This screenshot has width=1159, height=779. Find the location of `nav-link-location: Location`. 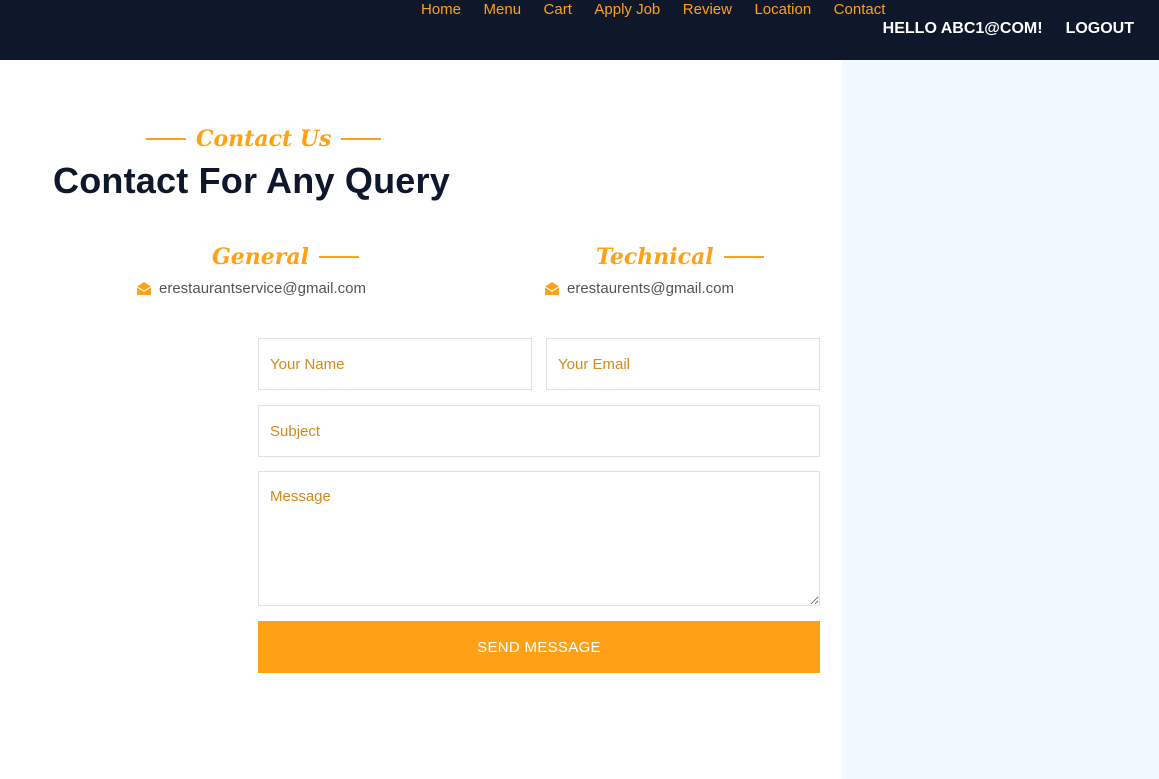

nav-link-location: Location is located at coordinates (782, 10).